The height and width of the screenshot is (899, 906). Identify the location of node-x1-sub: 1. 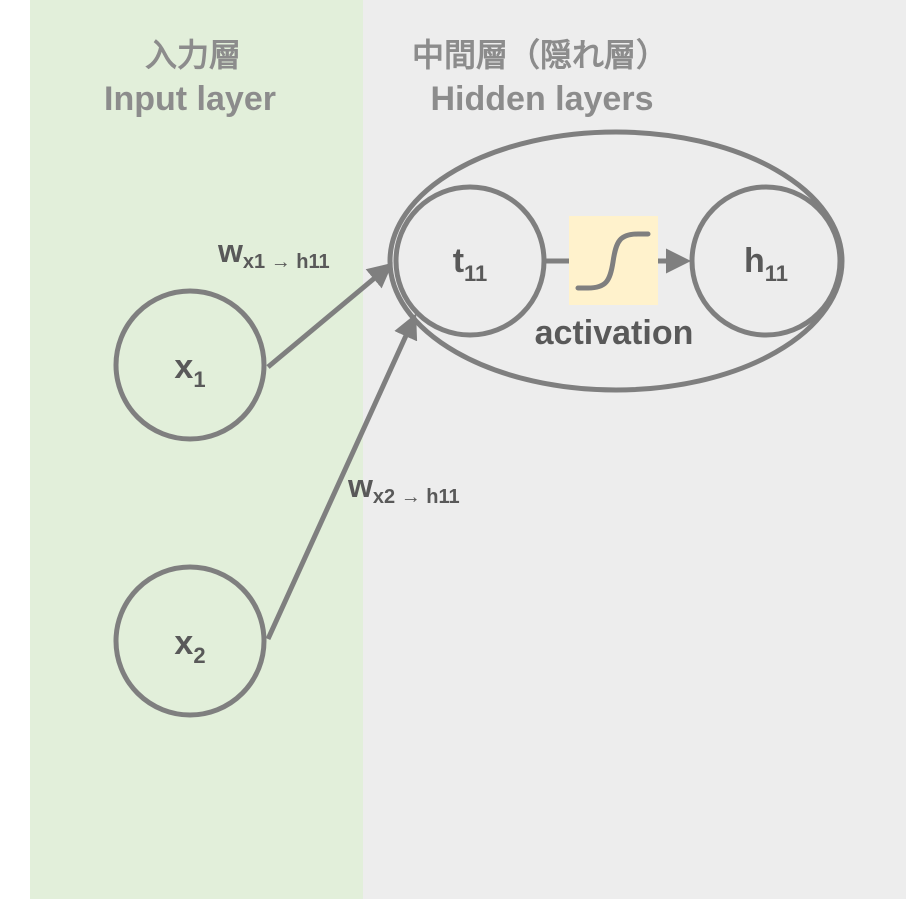
(199, 379).